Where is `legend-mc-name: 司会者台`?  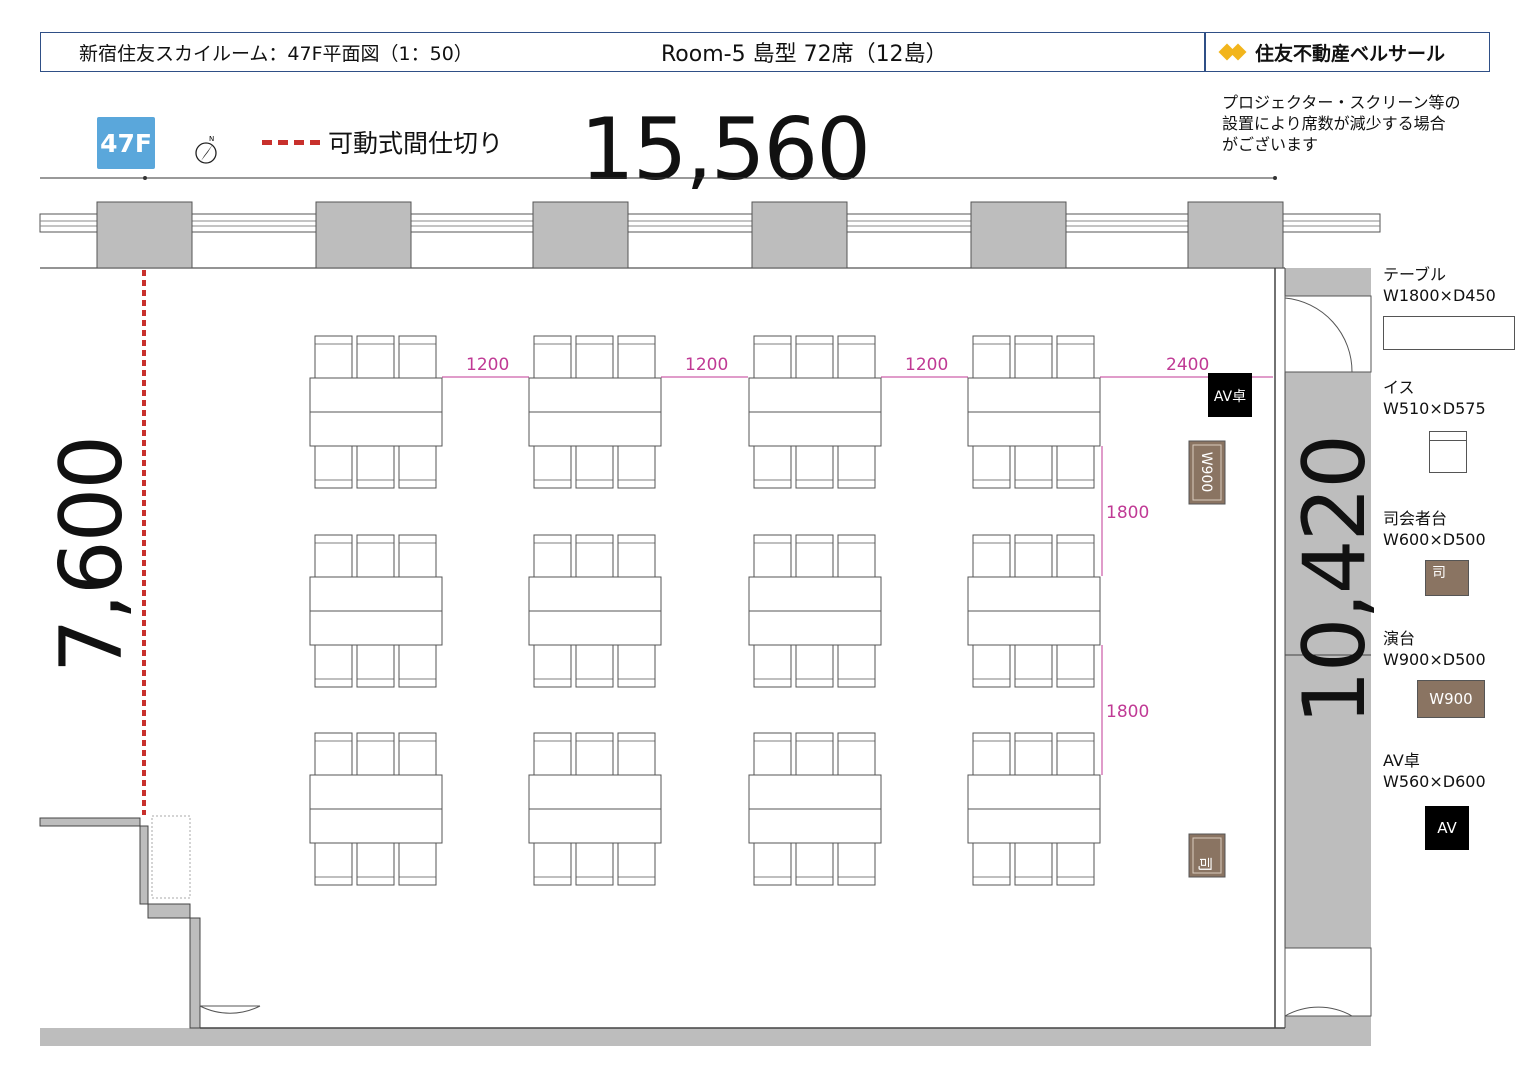 legend-mc-name: 司会者台 is located at coordinates (1415, 518).